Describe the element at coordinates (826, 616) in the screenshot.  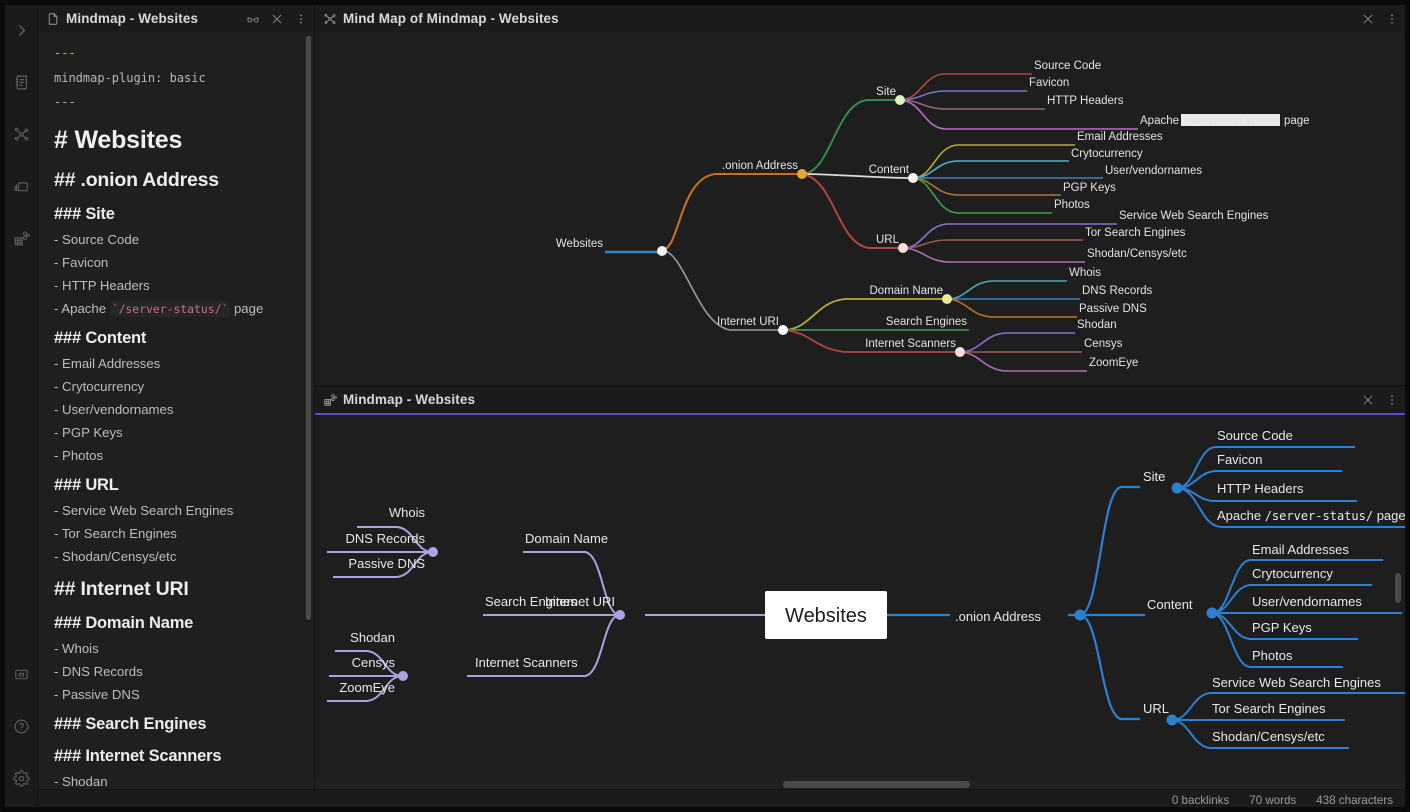
I see `node-label-websites-root: Websites` at that location.